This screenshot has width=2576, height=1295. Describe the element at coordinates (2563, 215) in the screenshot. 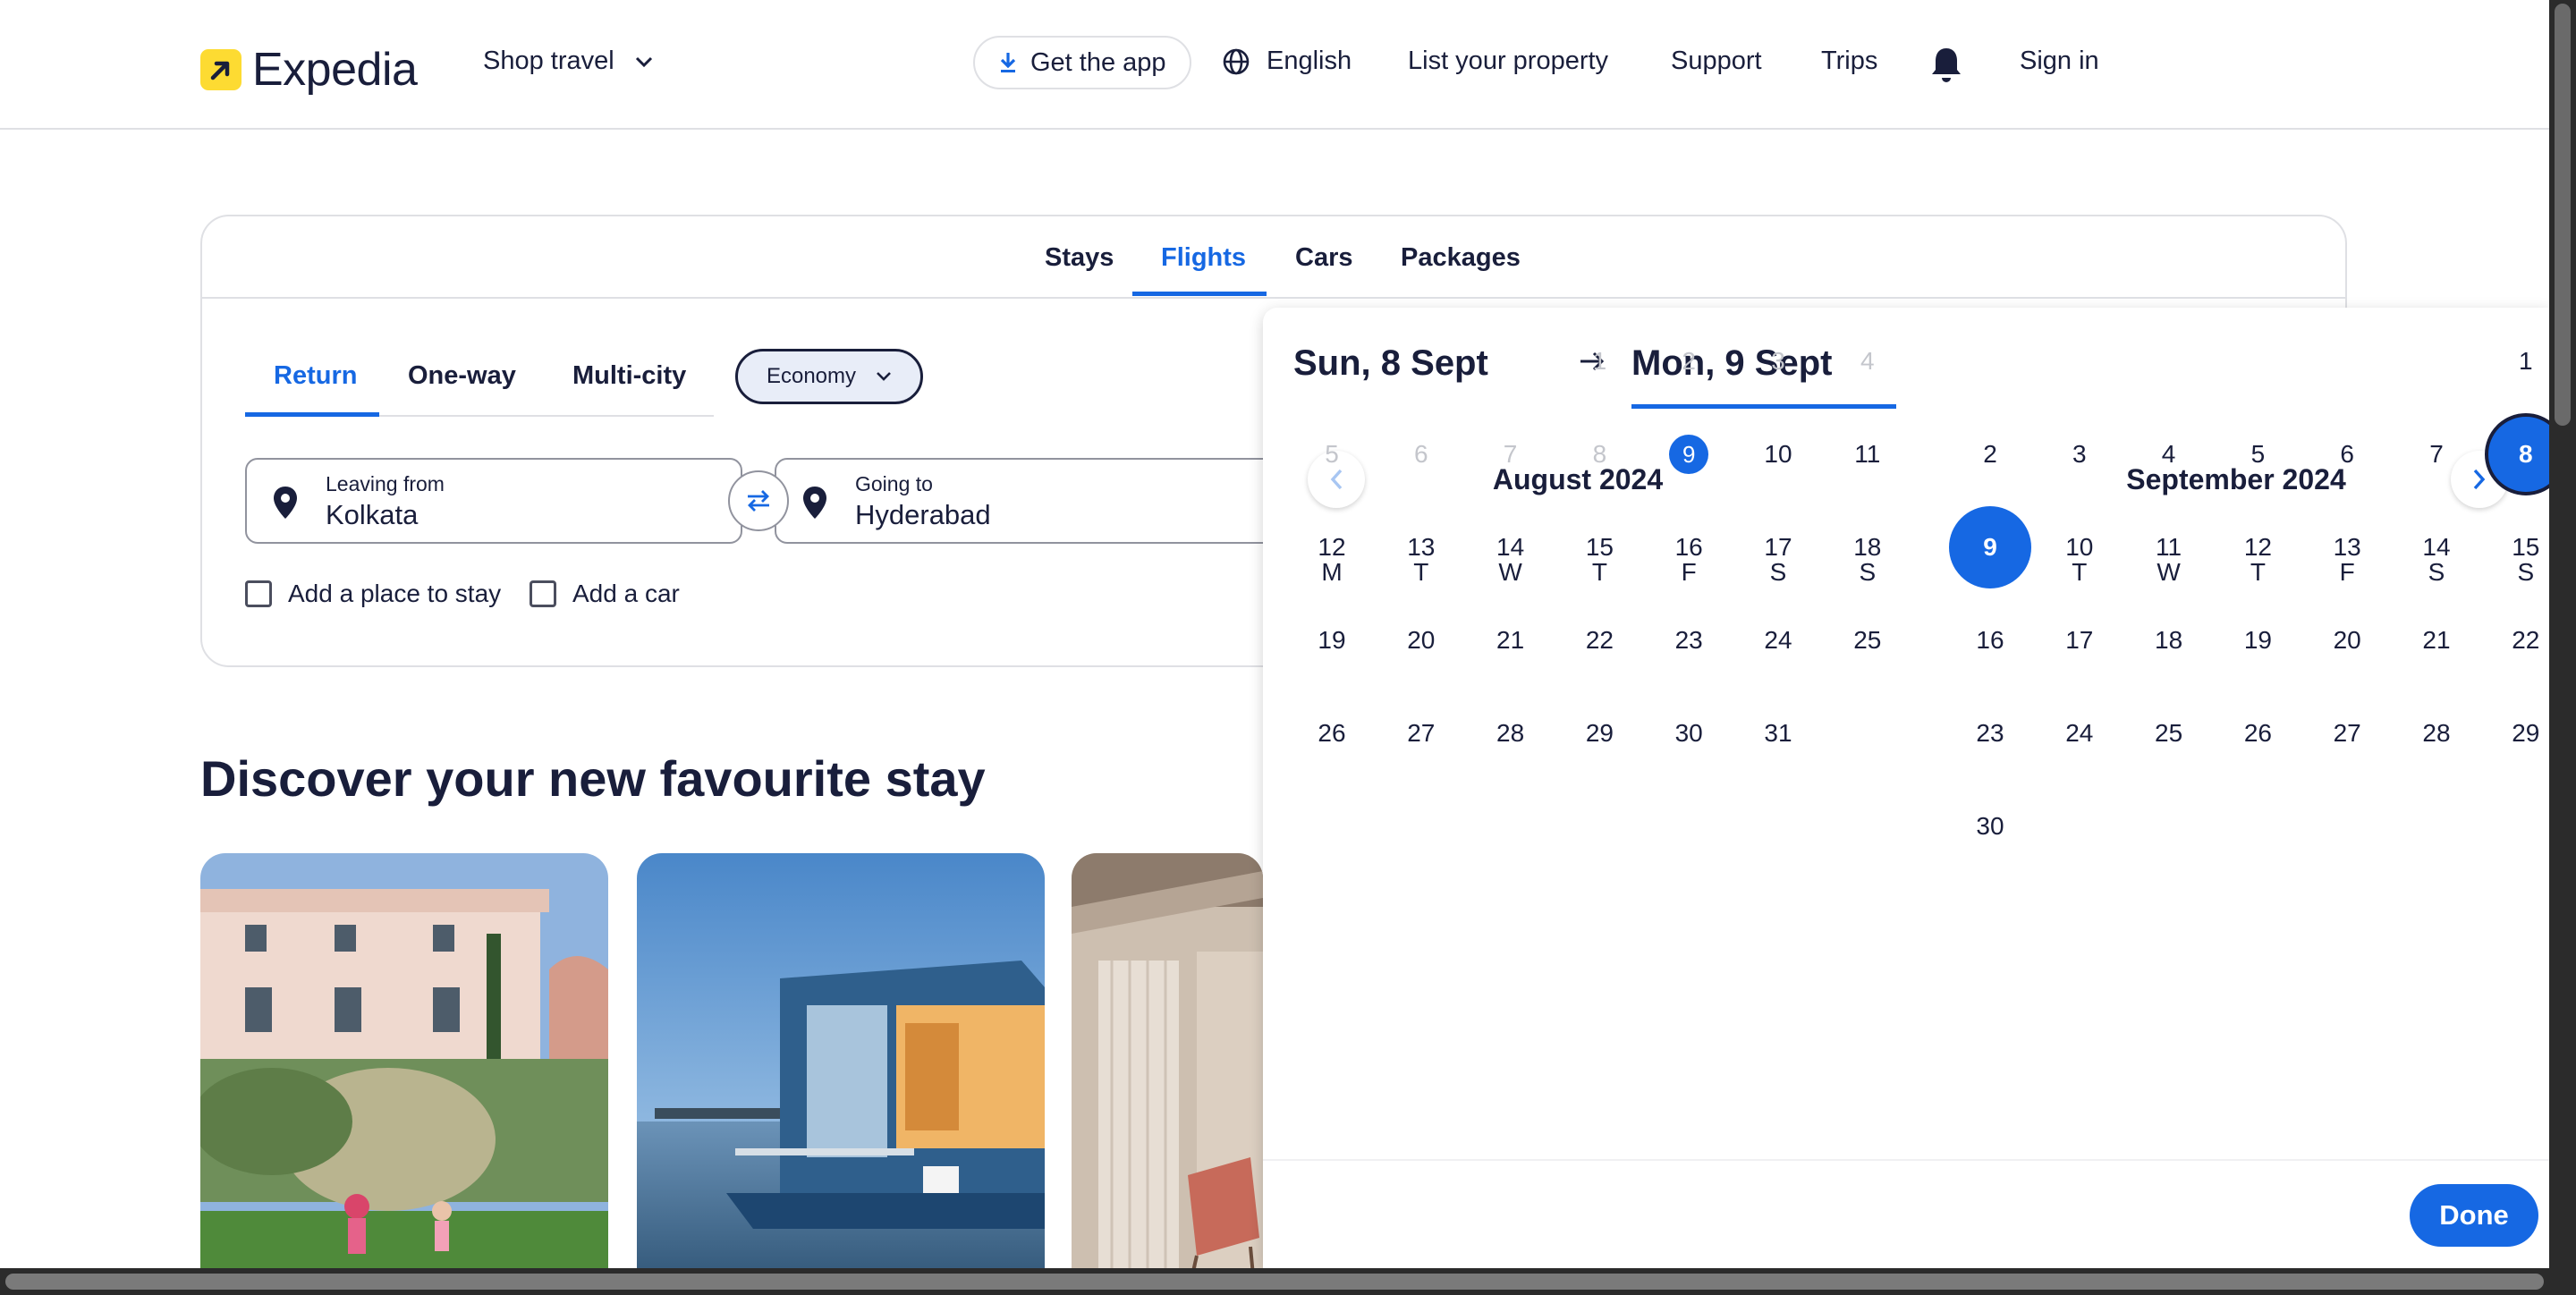

I see `vertical-scrollbar-thumb` at that location.